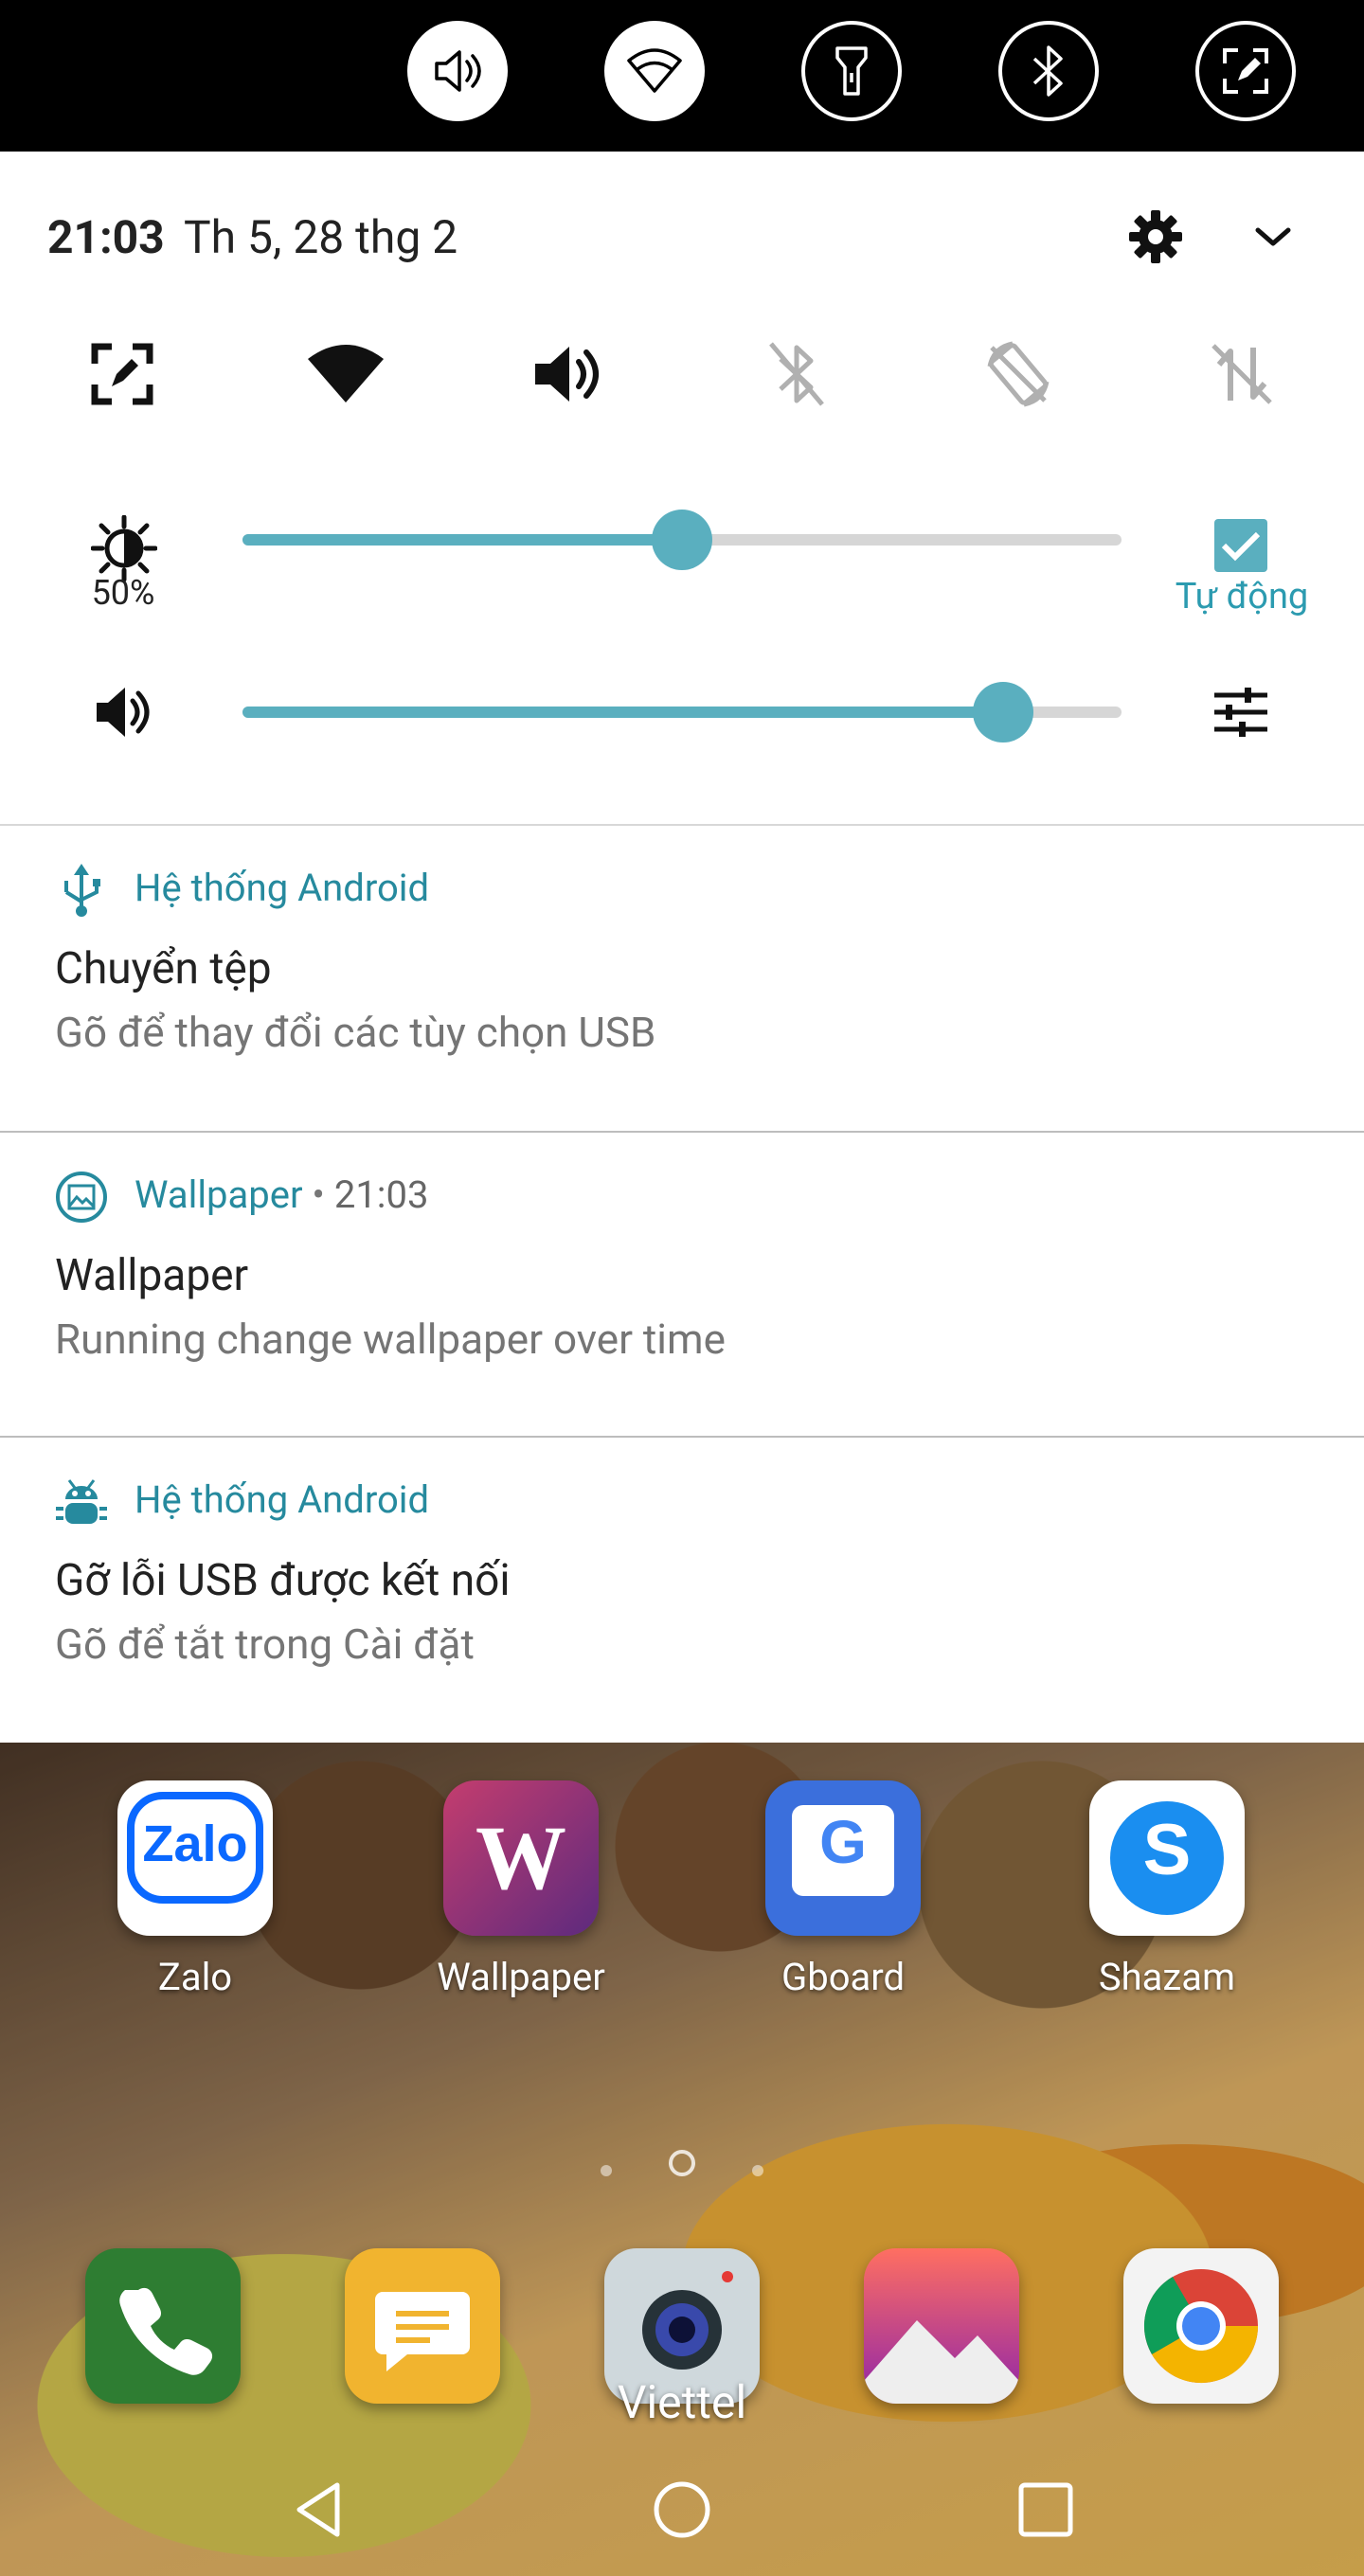  I want to click on brightness-slider-thumb, so click(682, 540).